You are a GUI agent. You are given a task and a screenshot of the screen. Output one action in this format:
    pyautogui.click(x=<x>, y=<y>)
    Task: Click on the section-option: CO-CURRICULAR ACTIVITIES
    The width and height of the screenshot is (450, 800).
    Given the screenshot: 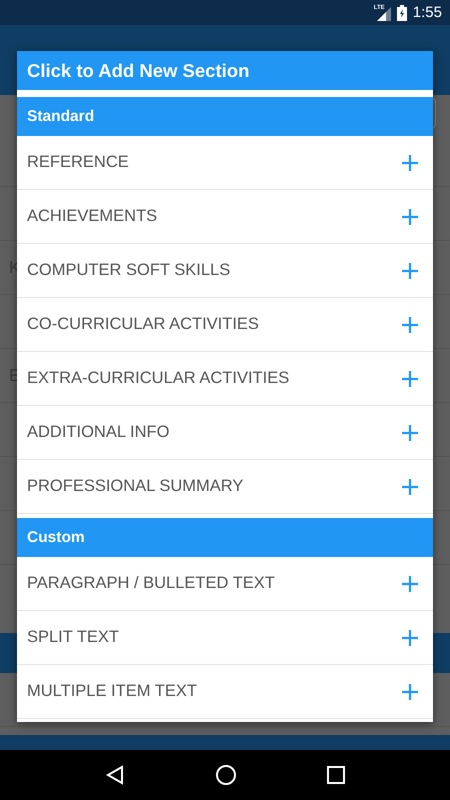 What is the action you would take?
    pyautogui.click(x=225, y=324)
    